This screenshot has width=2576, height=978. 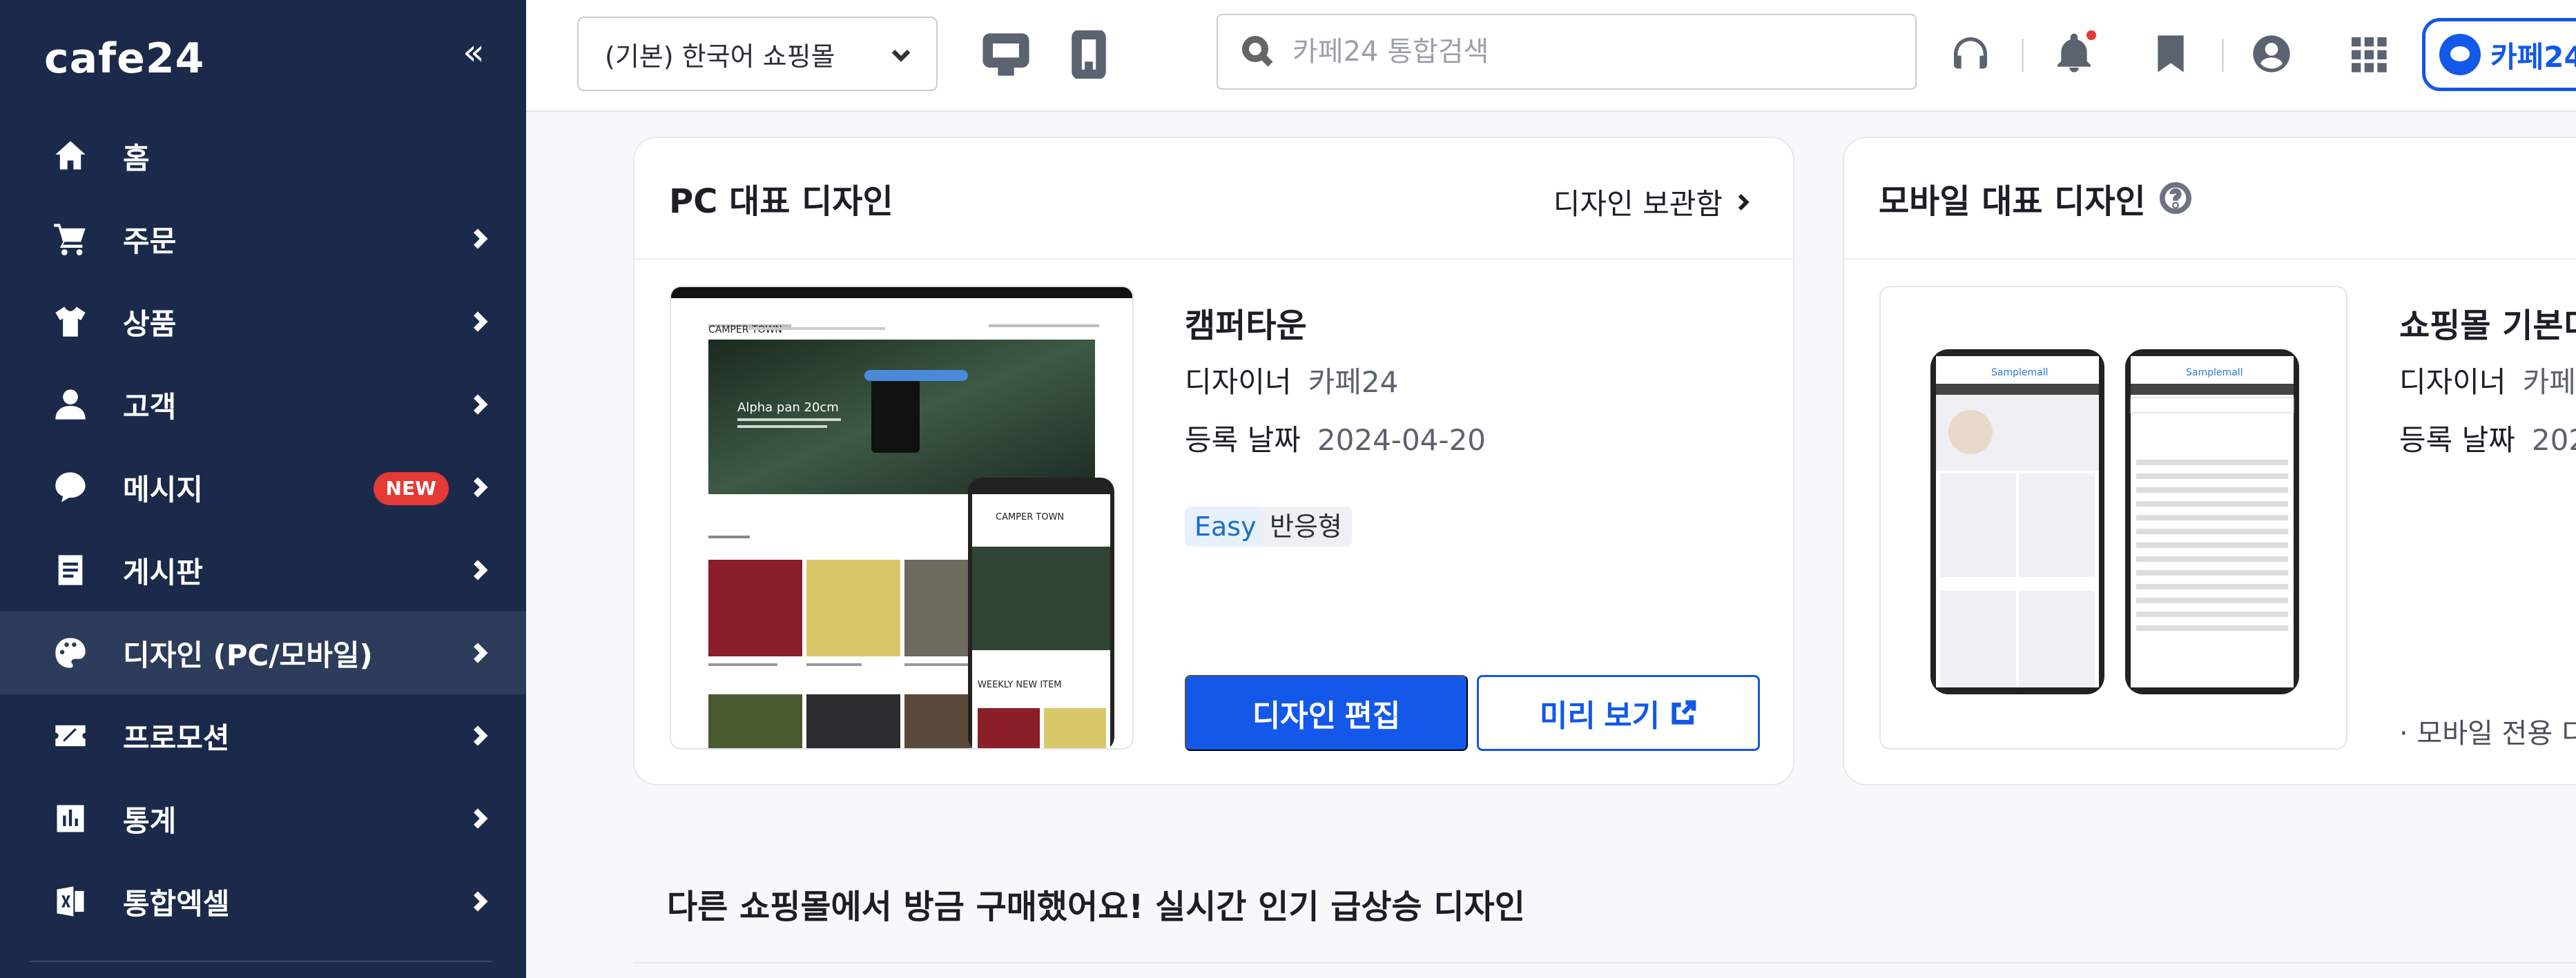 What do you see at coordinates (136, 158) in the screenshot?
I see `sidebar-item-label: 홈` at bounding box center [136, 158].